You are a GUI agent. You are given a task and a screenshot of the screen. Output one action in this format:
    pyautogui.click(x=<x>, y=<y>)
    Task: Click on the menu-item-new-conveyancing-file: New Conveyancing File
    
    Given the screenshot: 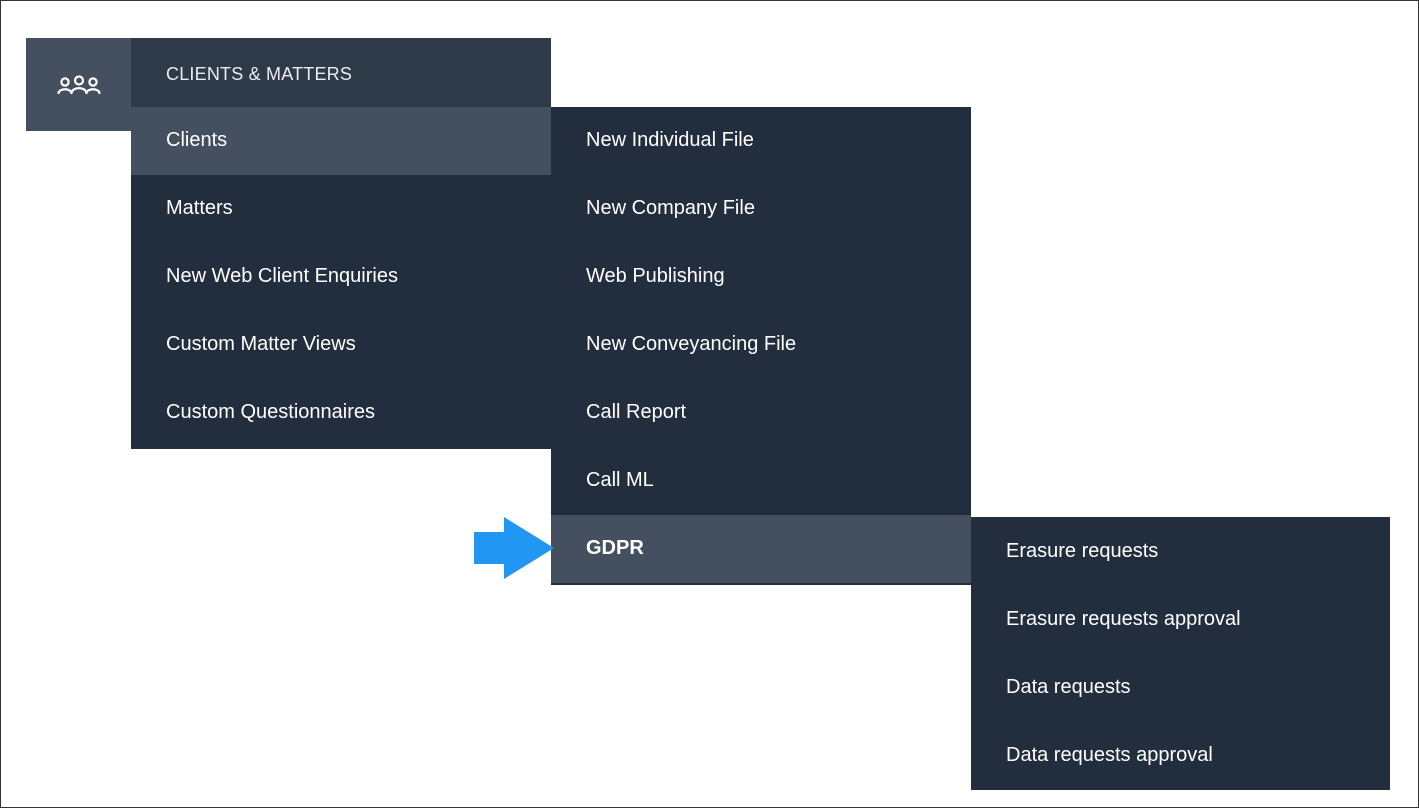 What is the action you would take?
    pyautogui.click(x=761, y=345)
    